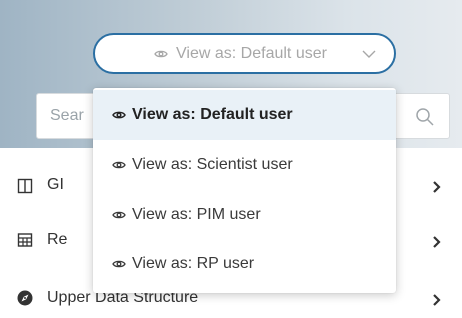 This screenshot has height=318, width=462. I want to click on menu-item-pim-user: View as: PIM user, so click(244, 215).